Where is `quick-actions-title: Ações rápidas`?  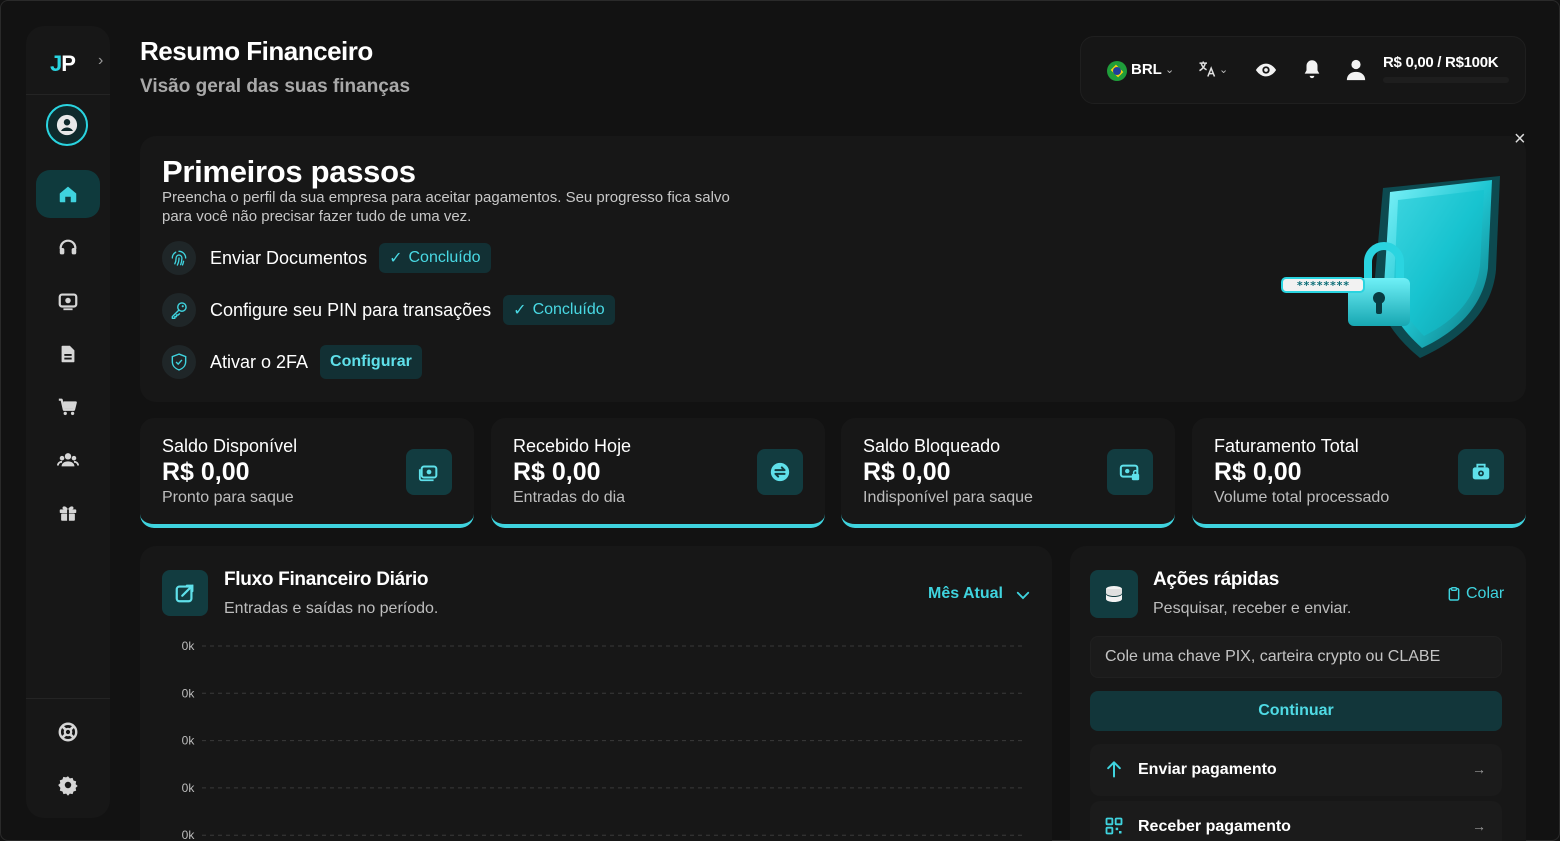
quick-actions-title: Ações rápidas is located at coordinates (1216, 579).